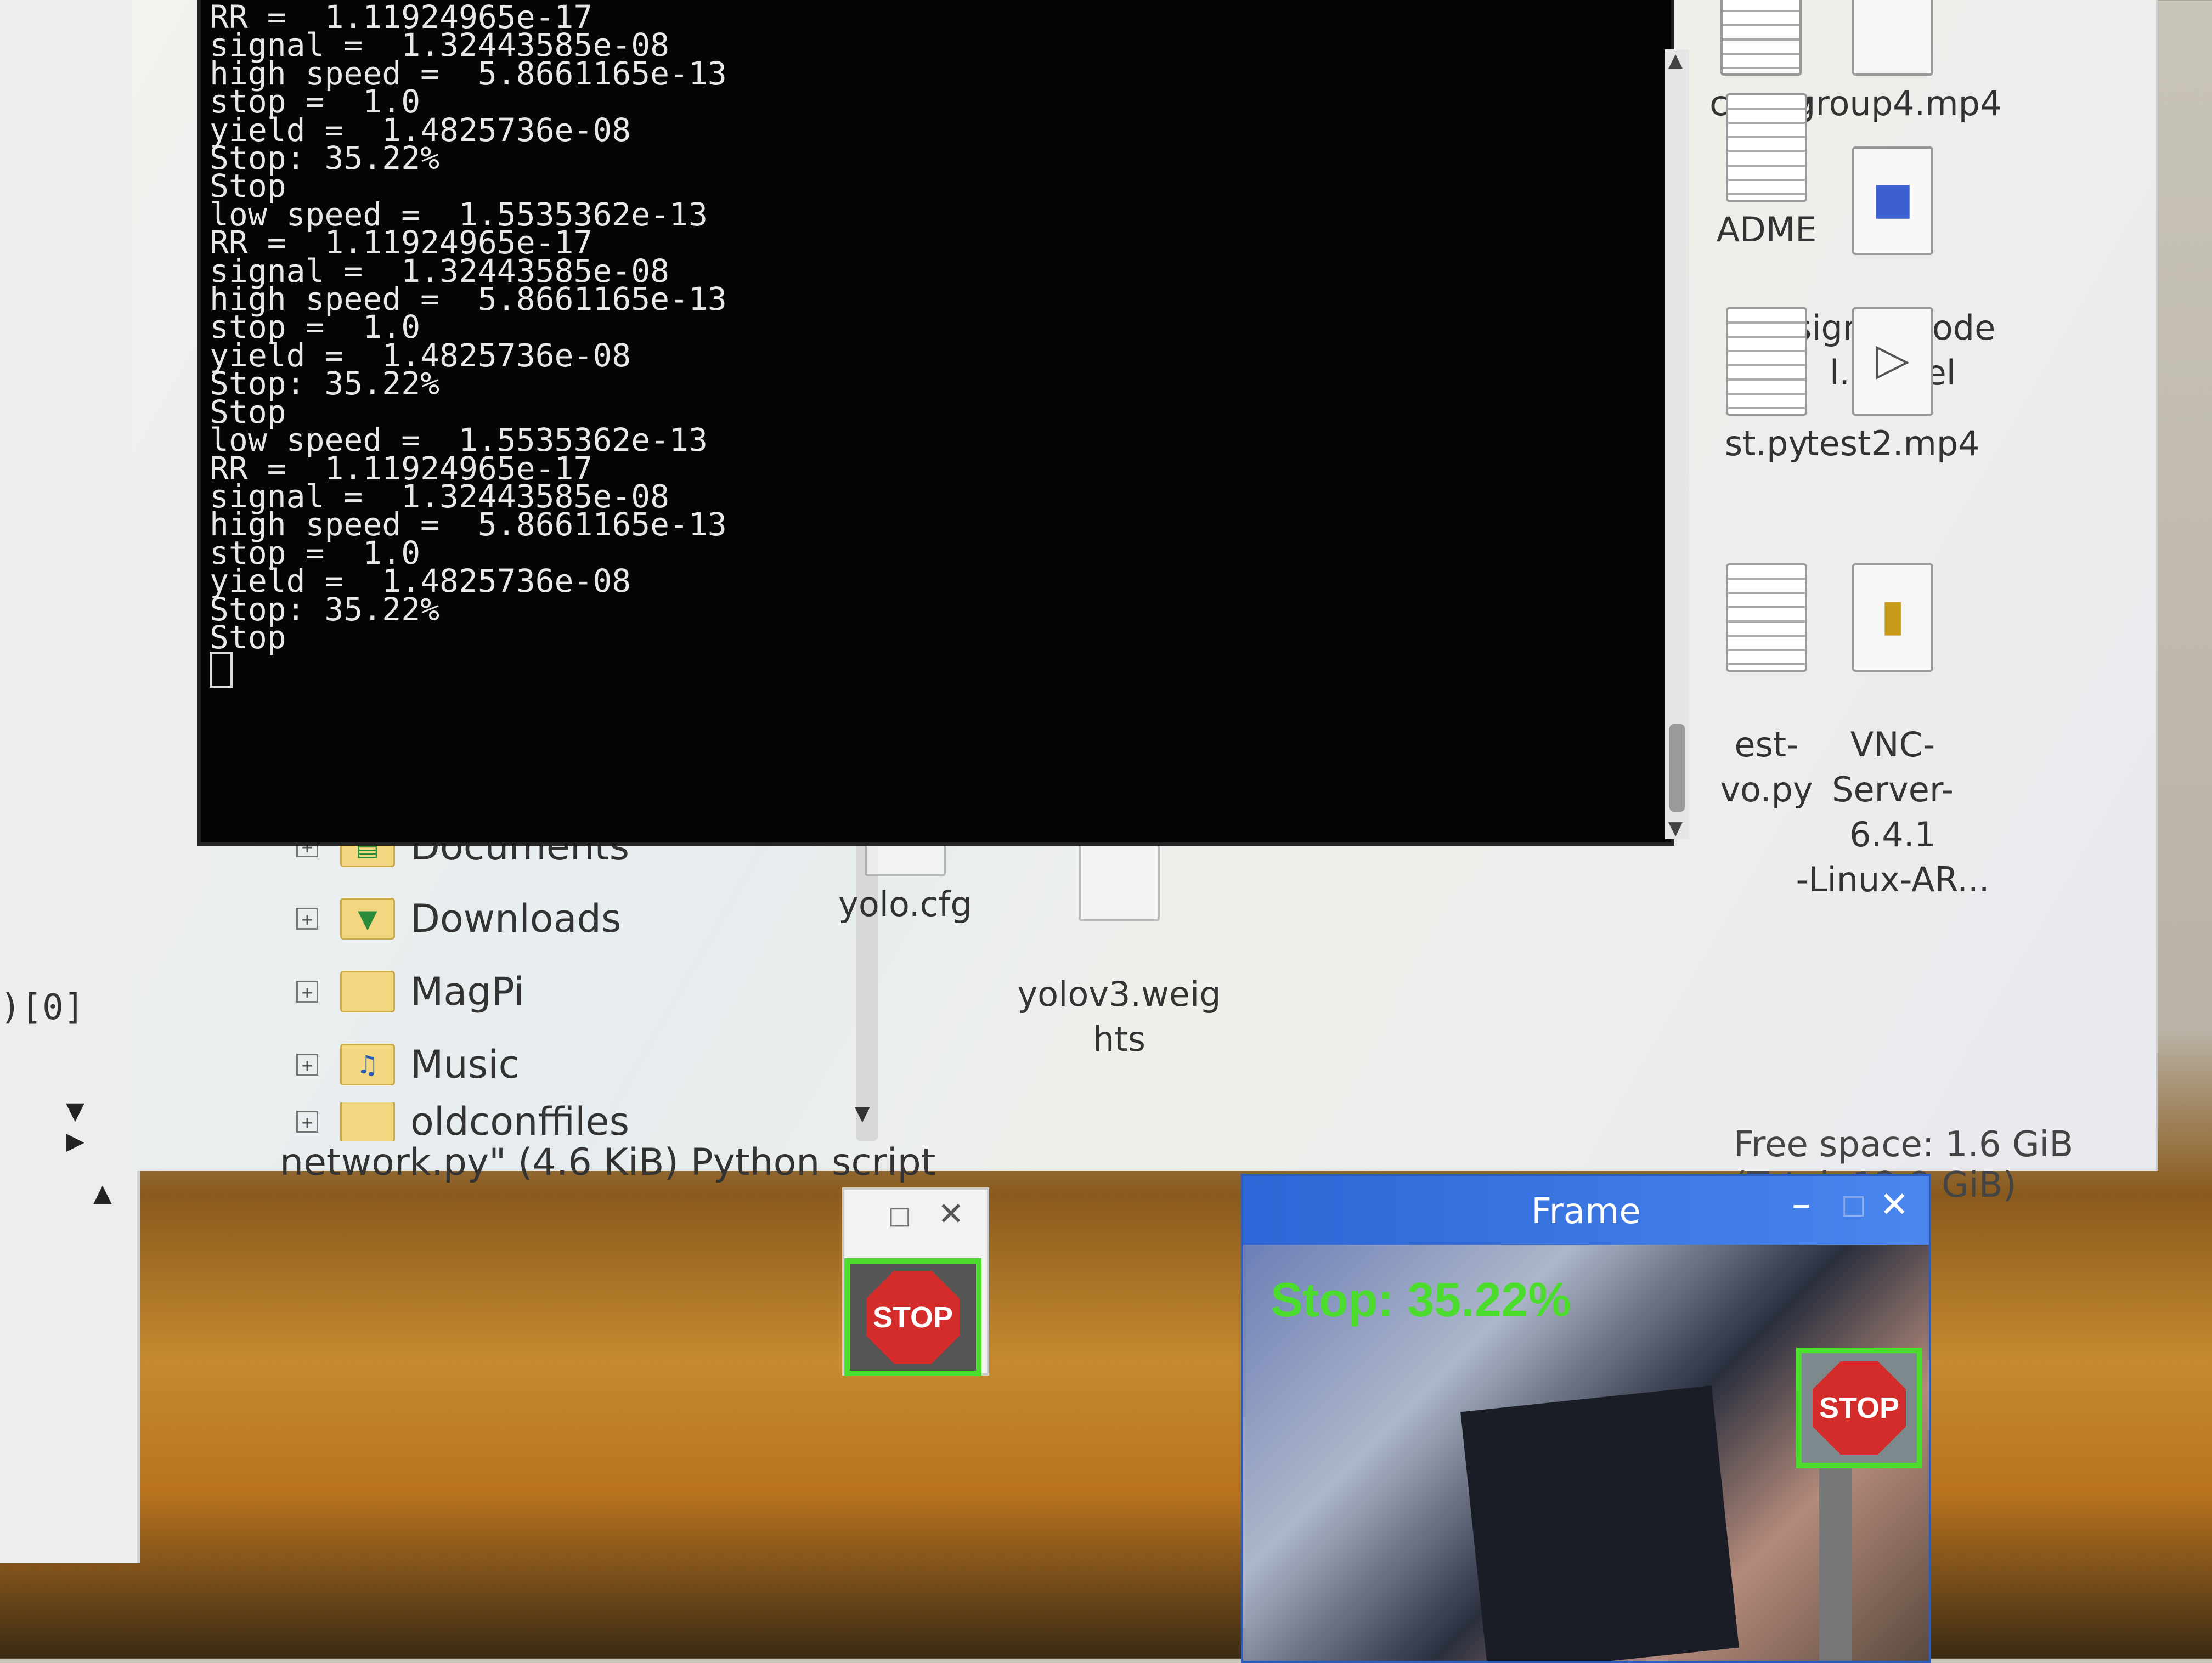 The width and height of the screenshot is (2212, 1663). Describe the element at coordinates (102, 1193) in the screenshot. I see `scroll-up-arrow-icon: ▲` at that location.